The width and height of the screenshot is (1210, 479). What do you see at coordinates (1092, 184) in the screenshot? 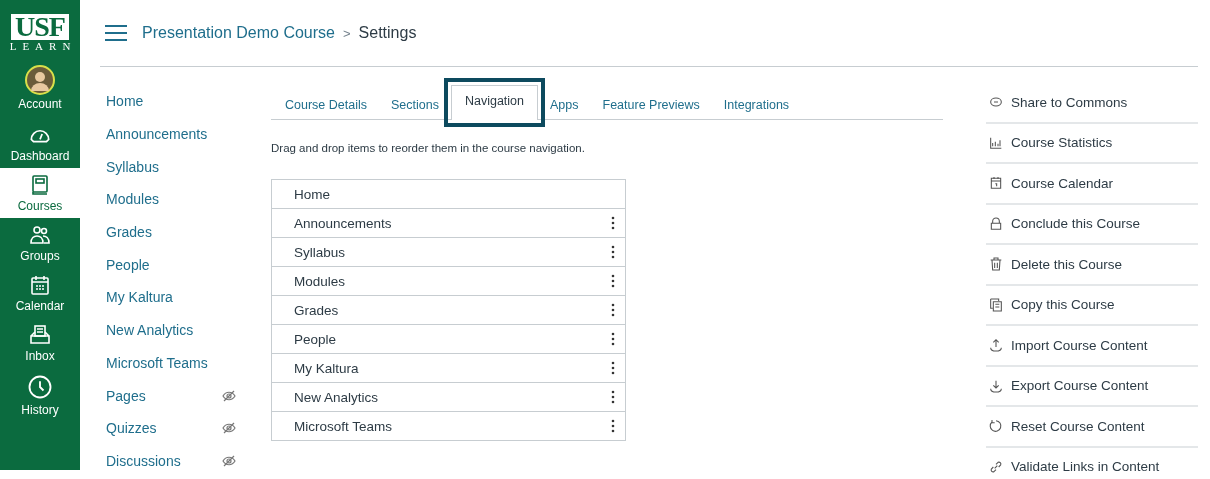
I see `sidebar-action-link: Course Calendar` at bounding box center [1092, 184].